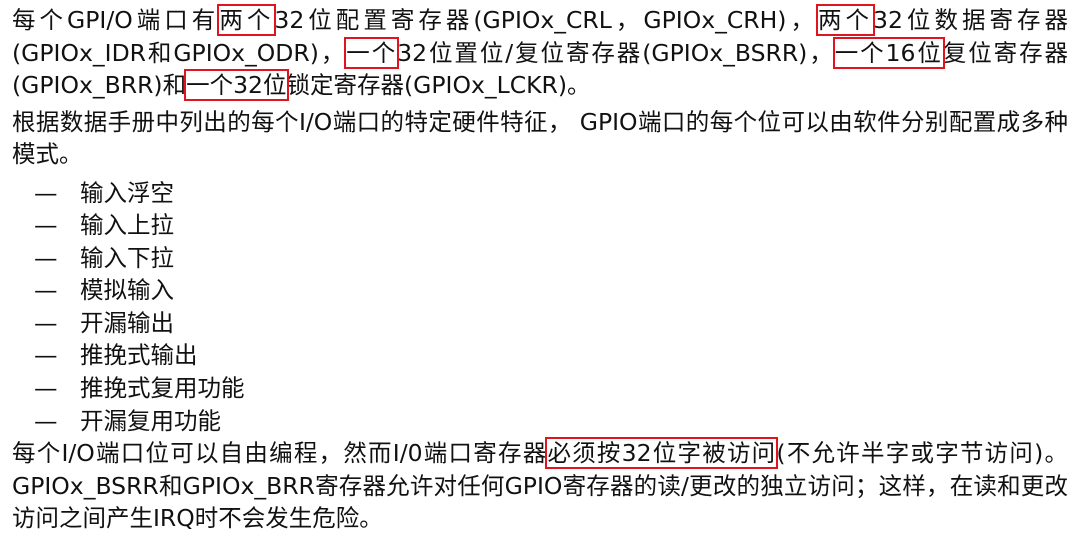 The width and height of the screenshot is (1080, 551). I want to click on mode-label: 输入浮空, so click(127, 192).